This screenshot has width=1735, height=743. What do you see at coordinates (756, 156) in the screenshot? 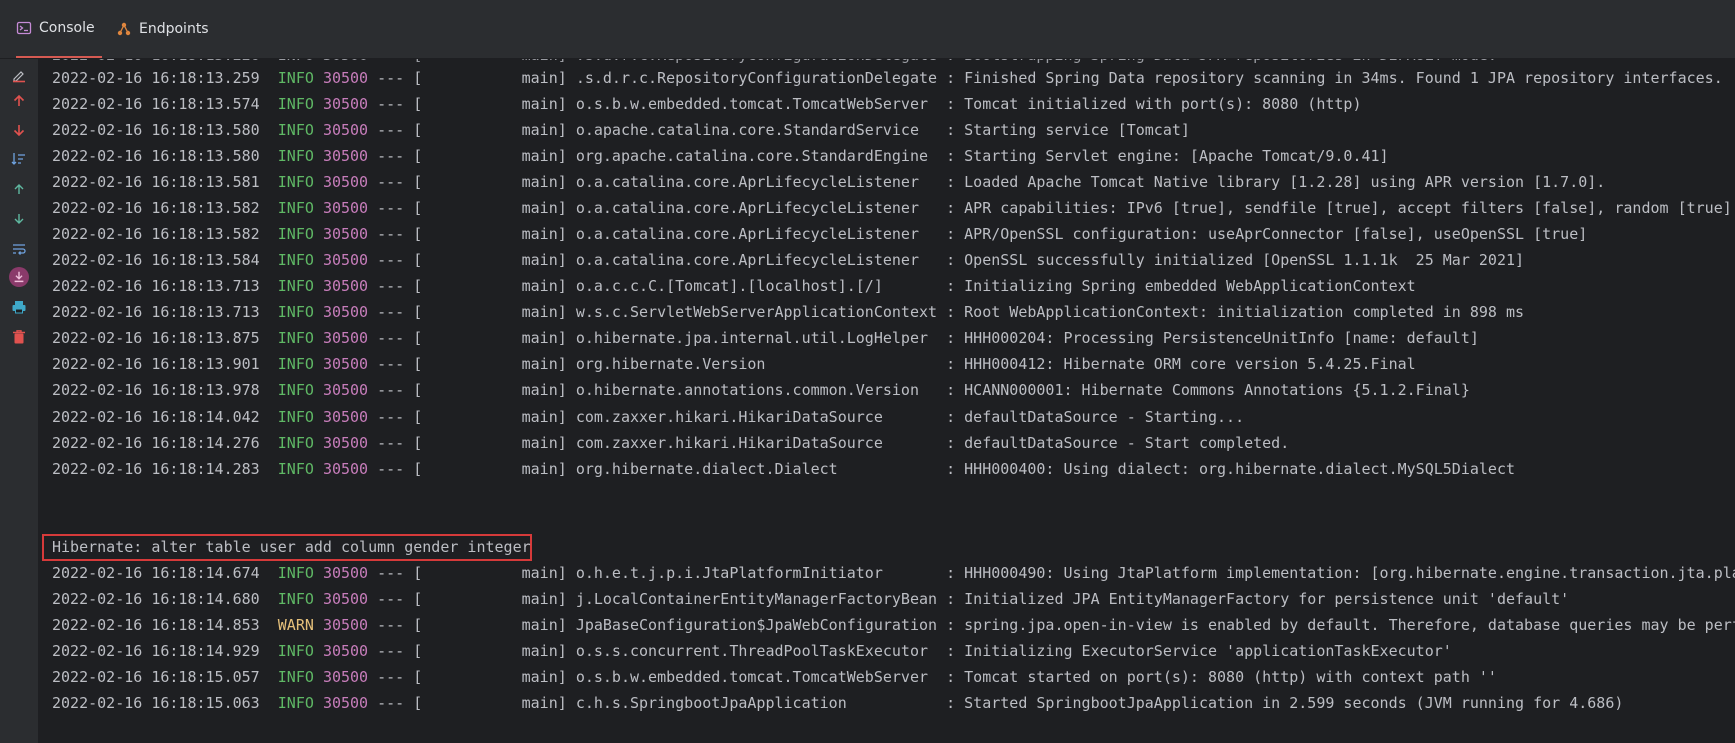
I see `log-logger: org.apache.catalina.core.StandardEngine` at bounding box center [756, 156].